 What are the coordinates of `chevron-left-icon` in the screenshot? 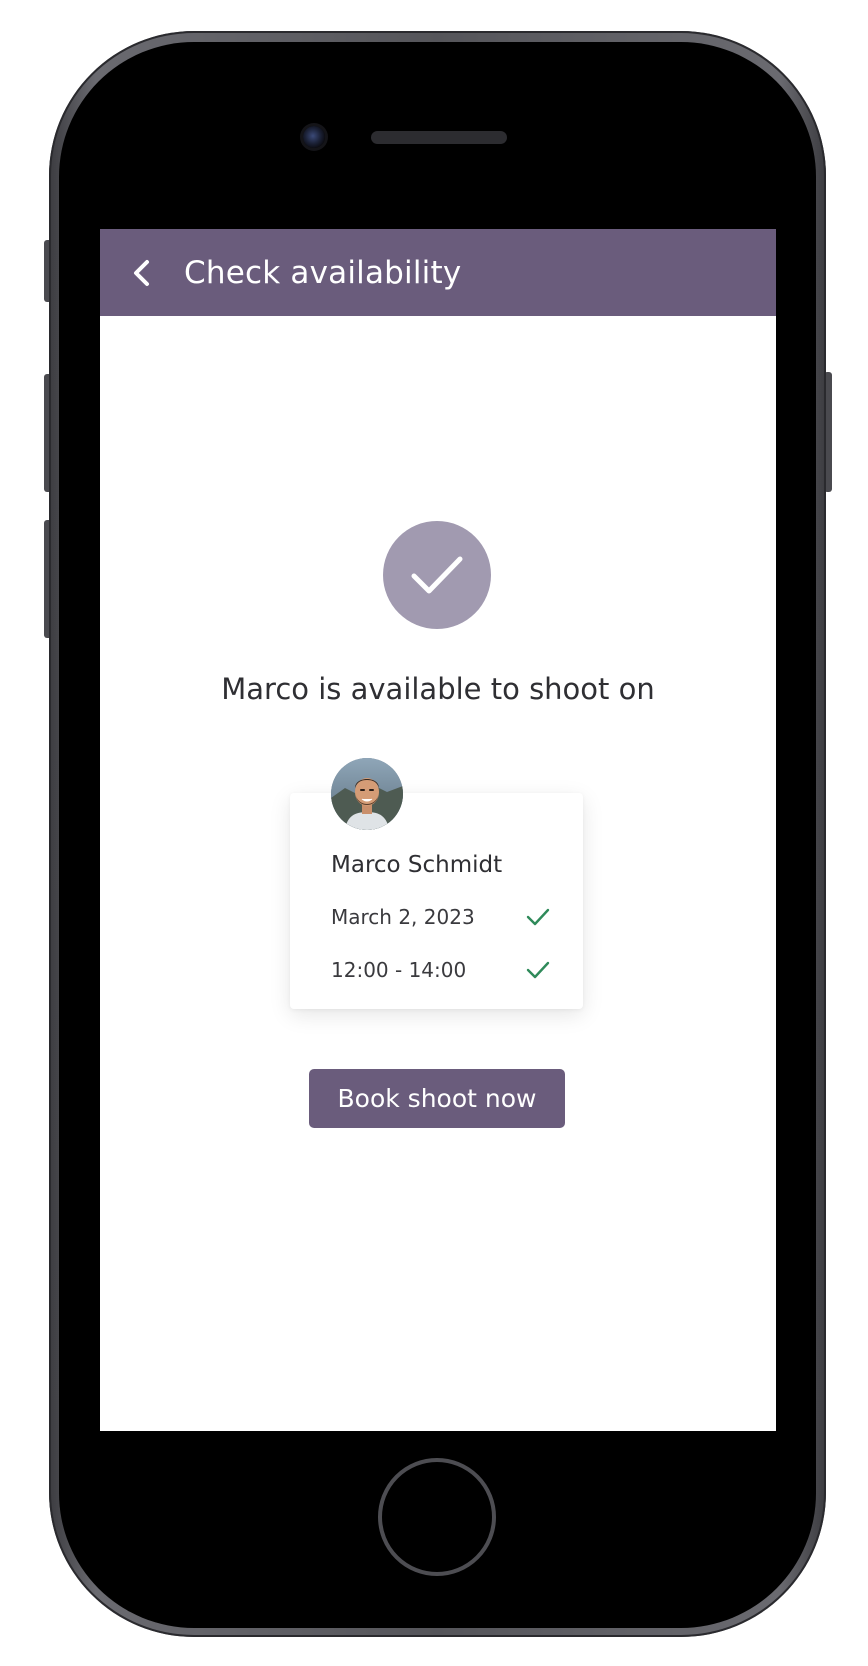 It's located at (141, 272).